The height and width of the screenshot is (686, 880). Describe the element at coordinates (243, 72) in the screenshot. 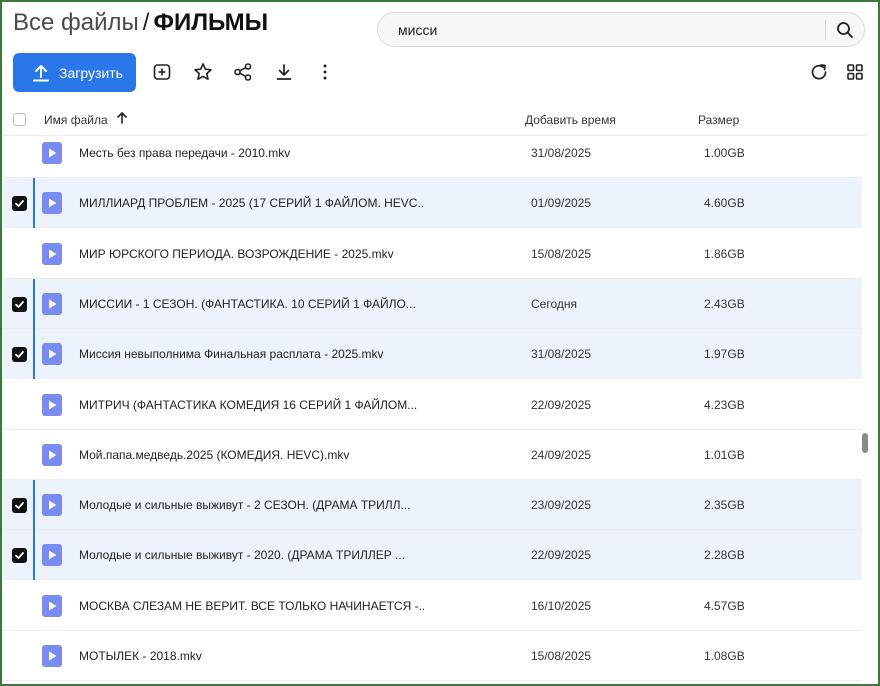

I see `share-button` at that location.